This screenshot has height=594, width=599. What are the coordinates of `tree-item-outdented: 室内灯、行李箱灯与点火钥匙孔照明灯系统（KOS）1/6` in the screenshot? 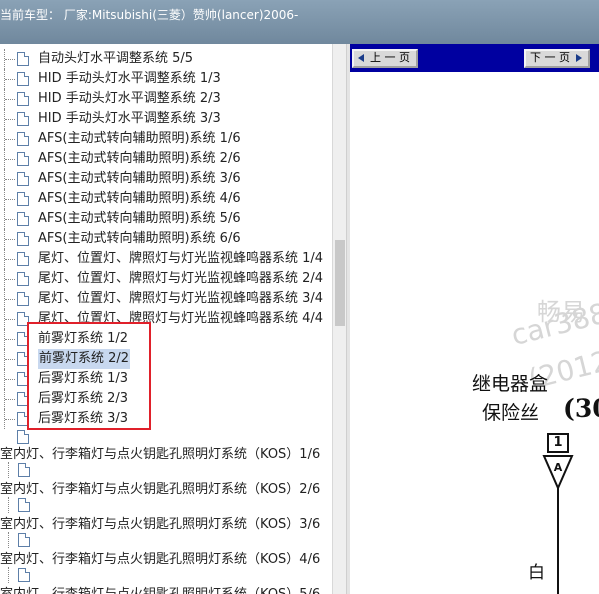 It's located at (166, 462).